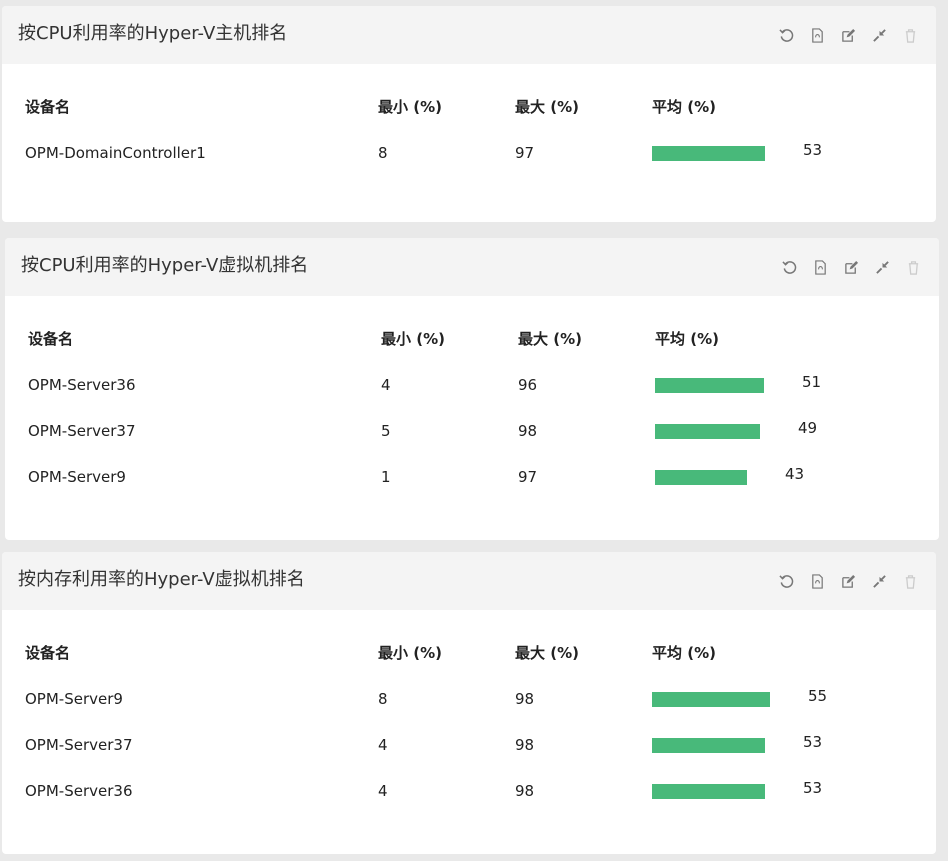 The width and height of the screenshot is (948, 861). I want to click on table-row: OPM-Server37 4 98 53, so click(469, 745).